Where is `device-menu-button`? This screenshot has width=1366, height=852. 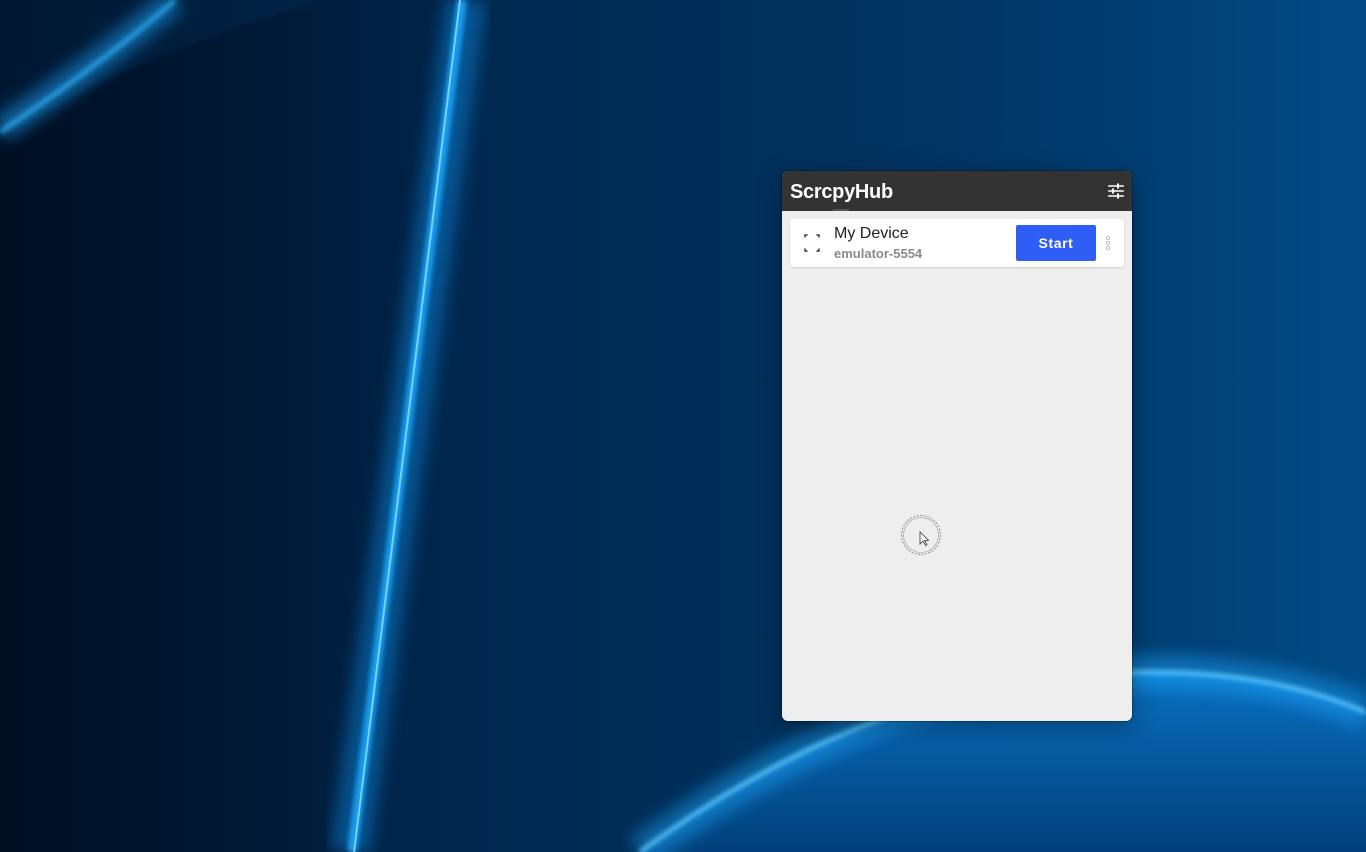 device-menu-button is located at coordinates (1108, 243).